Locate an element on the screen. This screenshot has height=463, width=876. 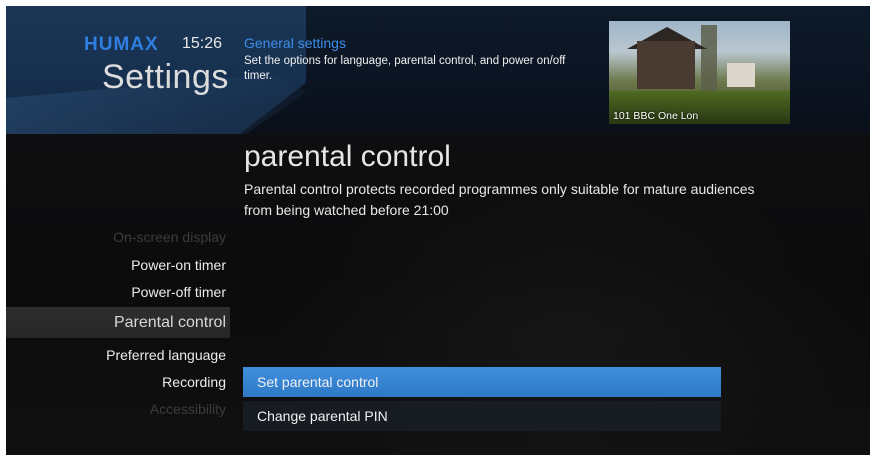
menu-item-preferred-language: Preferred language is located at coordinates (118, 355).